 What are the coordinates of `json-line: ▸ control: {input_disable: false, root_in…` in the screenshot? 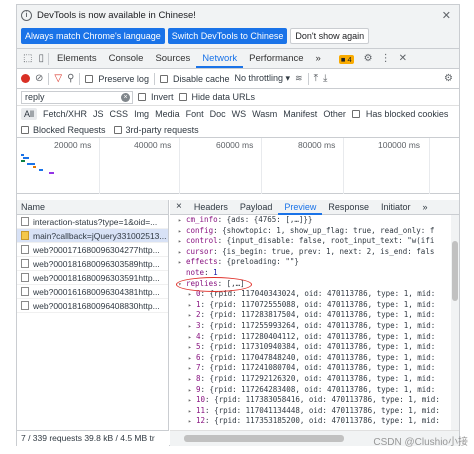 It's located at (312, 241).